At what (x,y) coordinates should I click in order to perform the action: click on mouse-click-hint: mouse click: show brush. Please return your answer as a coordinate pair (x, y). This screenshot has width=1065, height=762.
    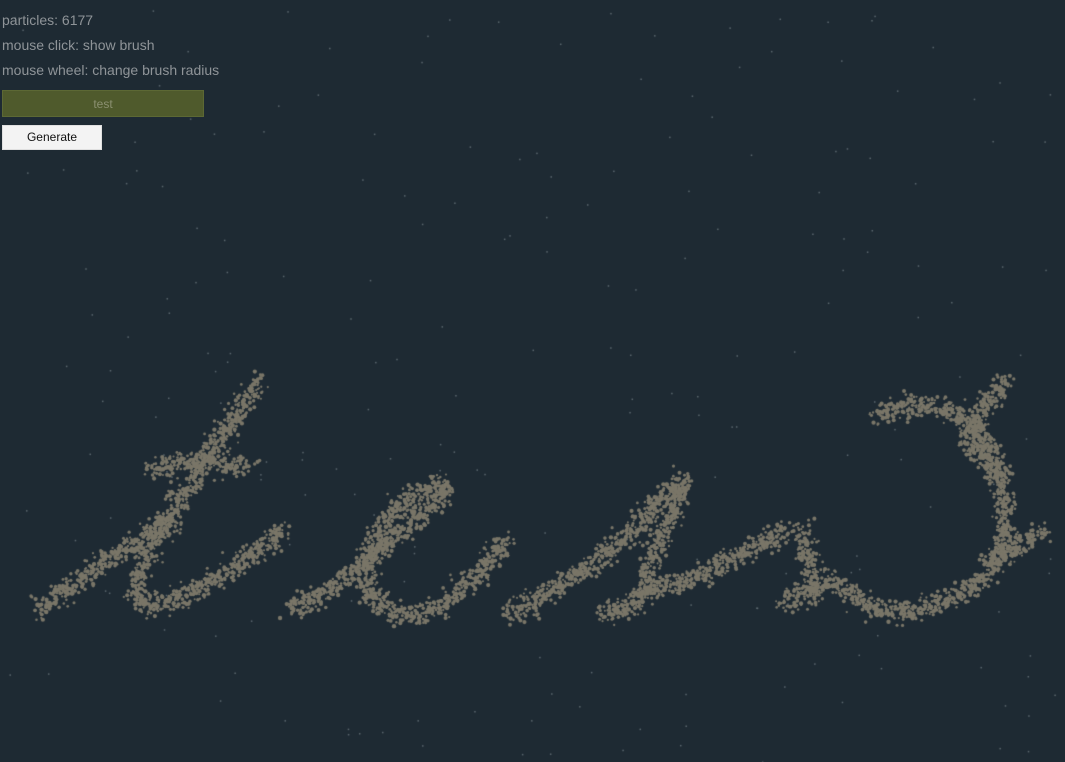
    Looking at the image, I should click on (78, 45).